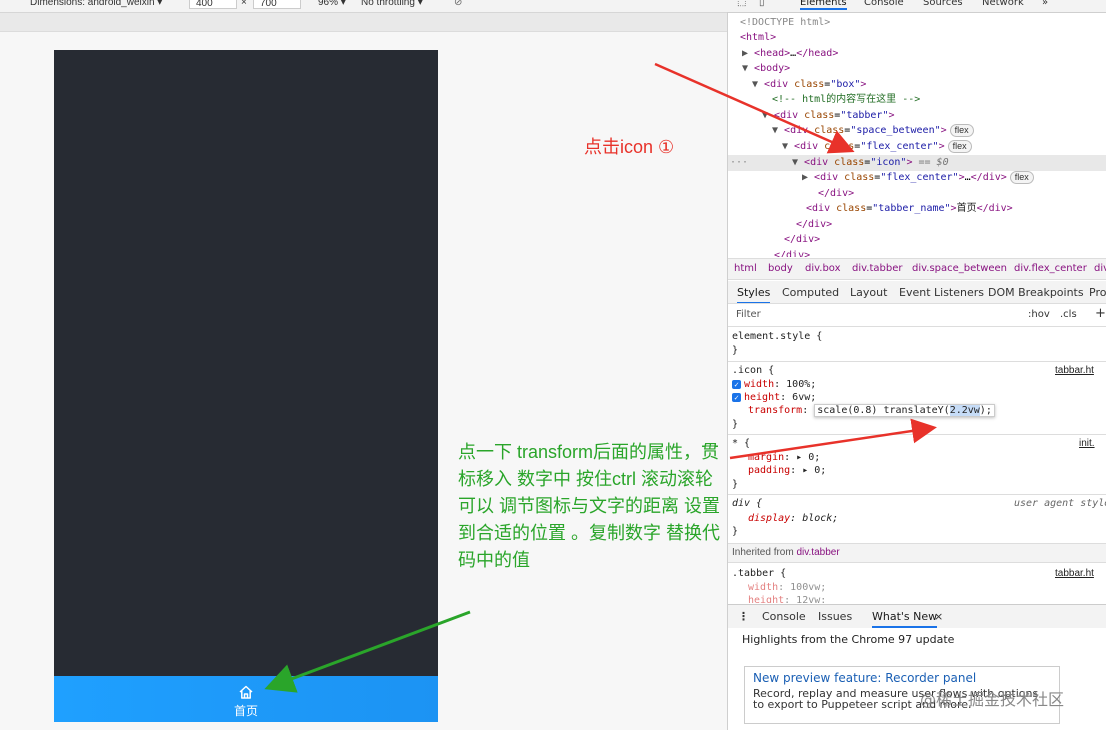  Describe the element at coordinates (864, 678) in the screenshot. I see `card-title-link: New preview feature: Recorder panel` at that location.